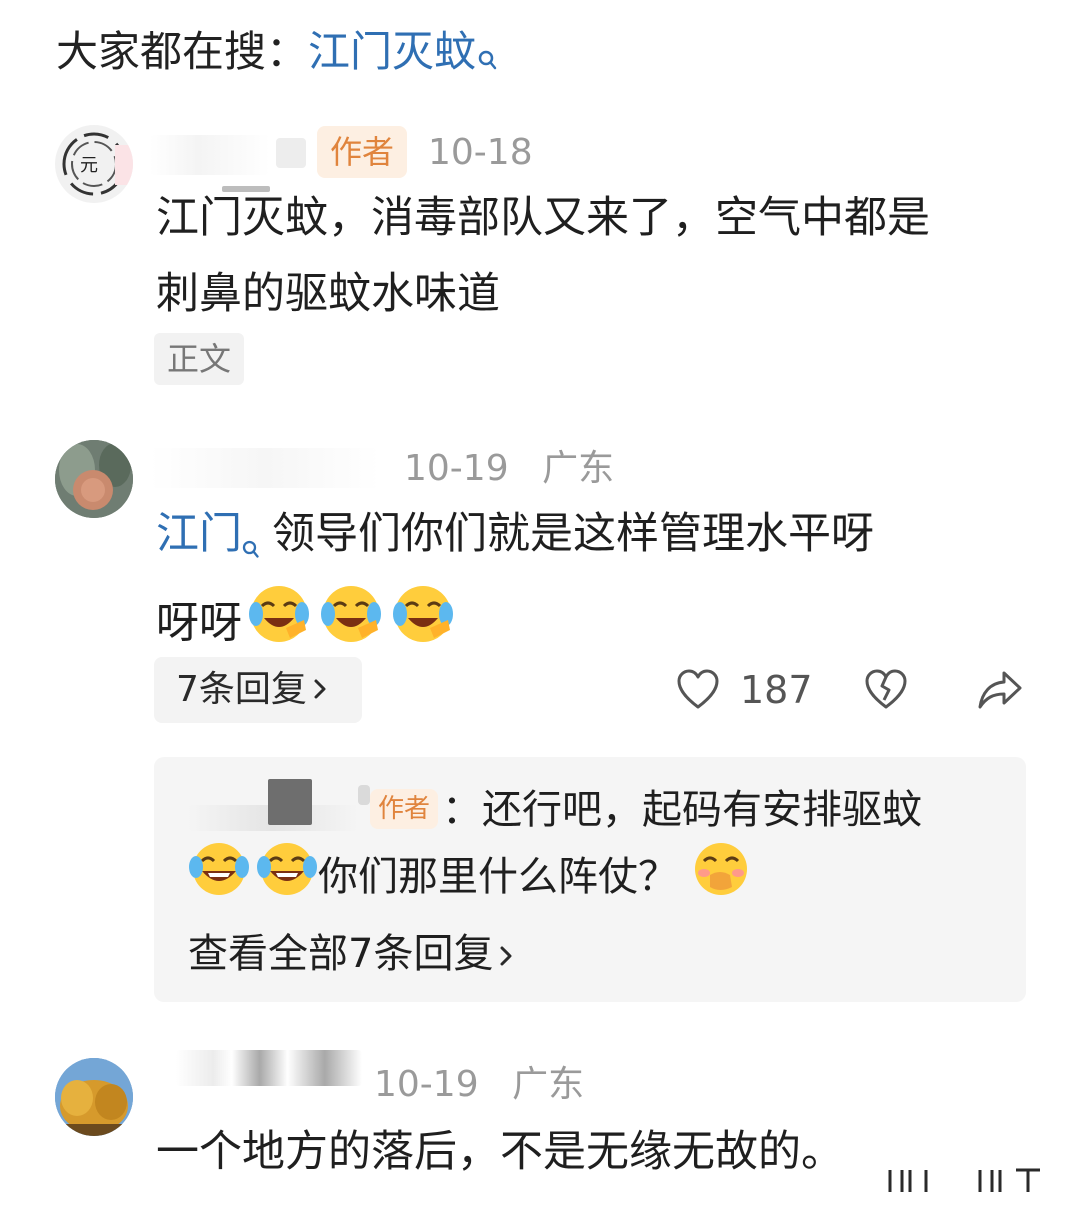  Describe the element at coordinates (199, 534) in the screenshot. I see `keyword-link: 江门` at that location.